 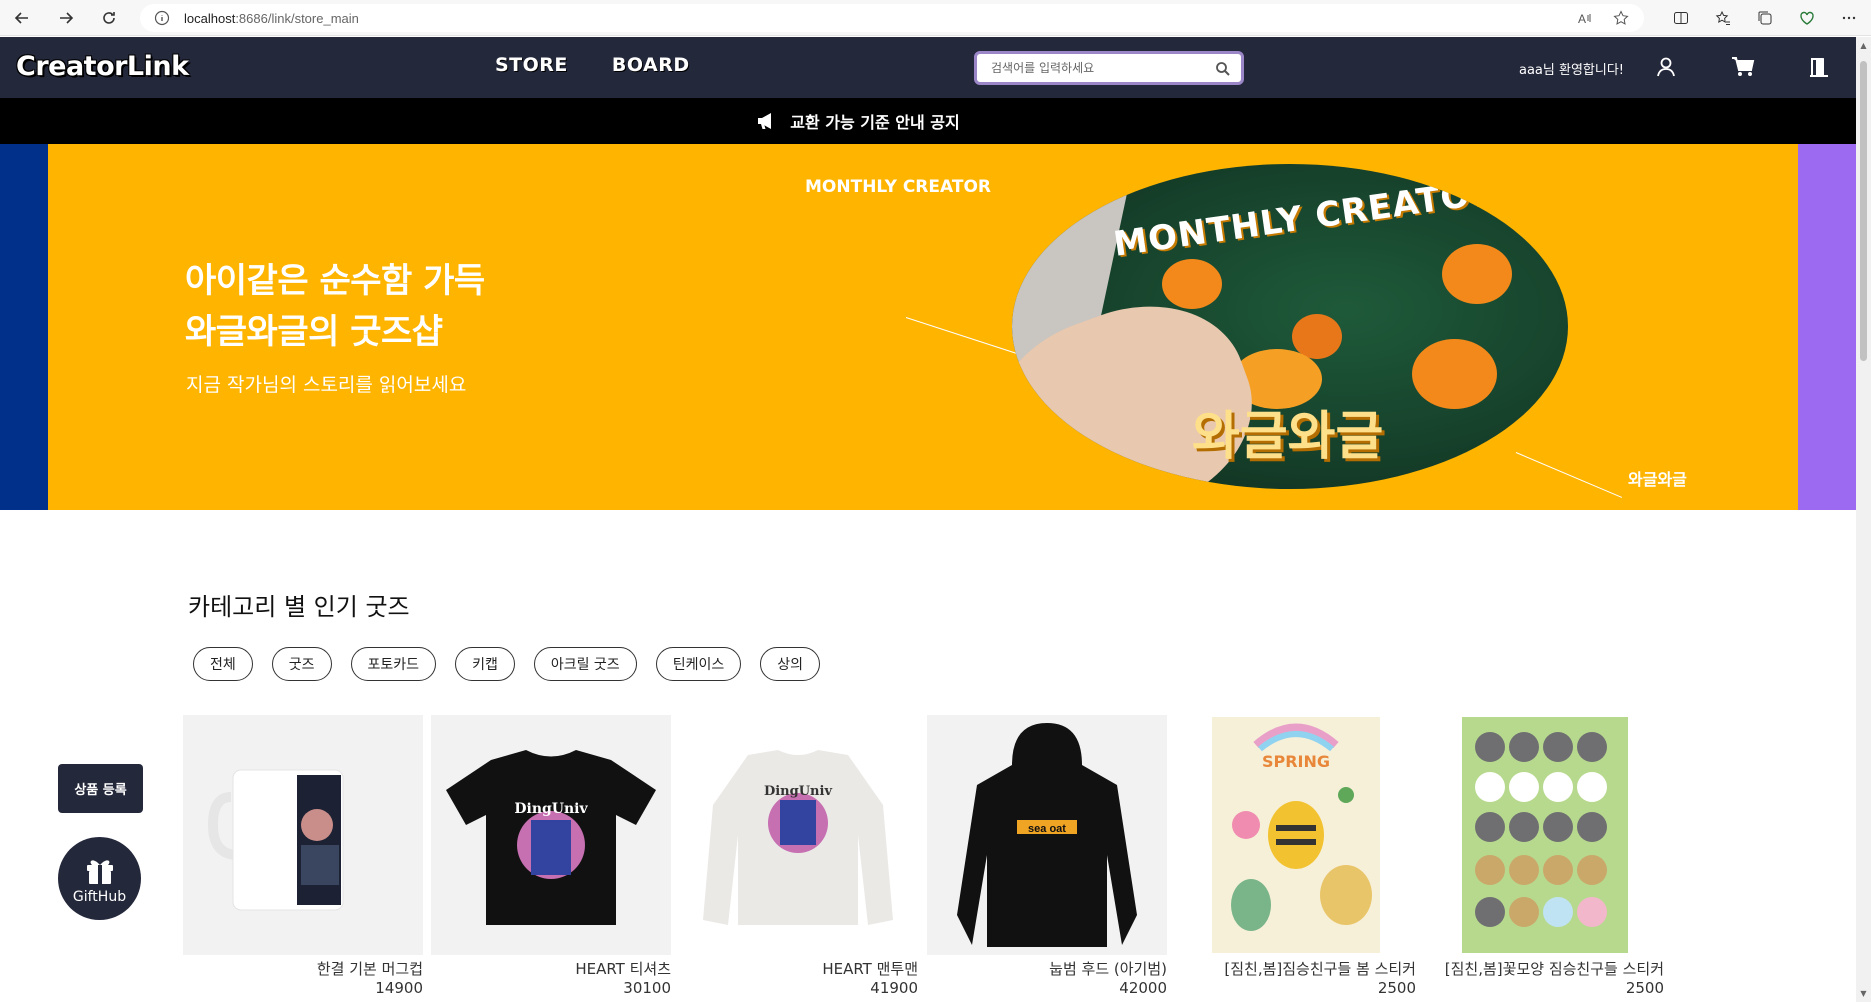 What do you see at coordinates (592, 65) in the screenshot?
I see `main-nav: STORE BOARD` at bounding box center [592, 65].